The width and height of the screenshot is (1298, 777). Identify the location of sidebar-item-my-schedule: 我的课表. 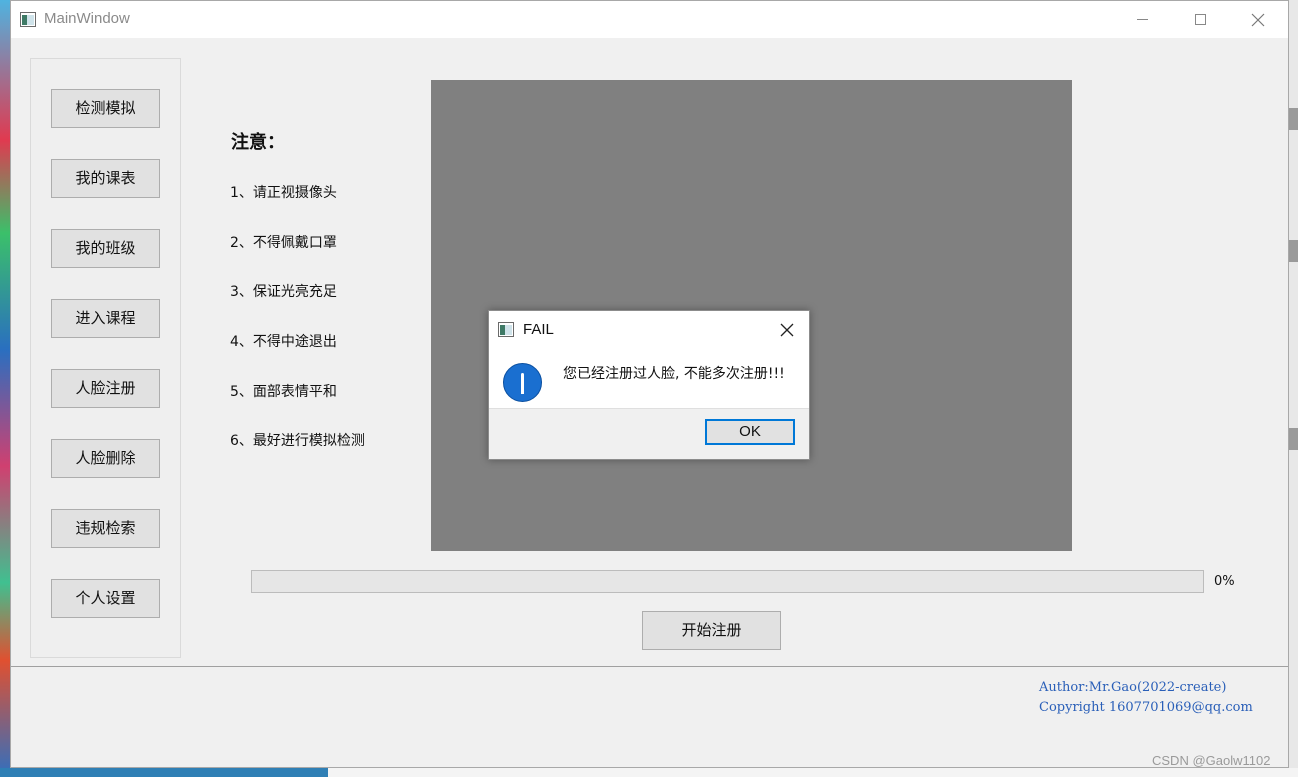
(105, 178).